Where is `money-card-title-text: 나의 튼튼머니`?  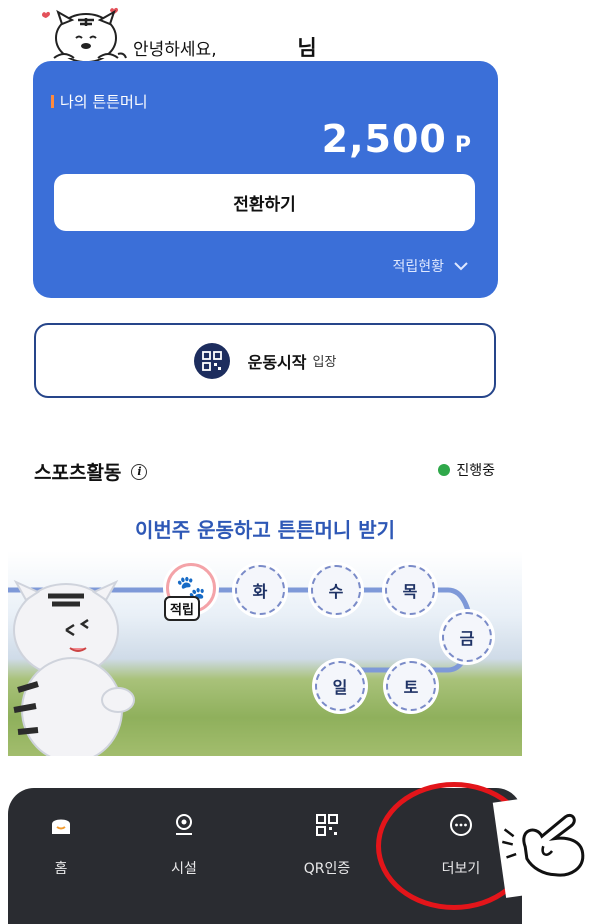 money-card-title-text: 나의 튼튼머니 is located at coordinates (104, 102).